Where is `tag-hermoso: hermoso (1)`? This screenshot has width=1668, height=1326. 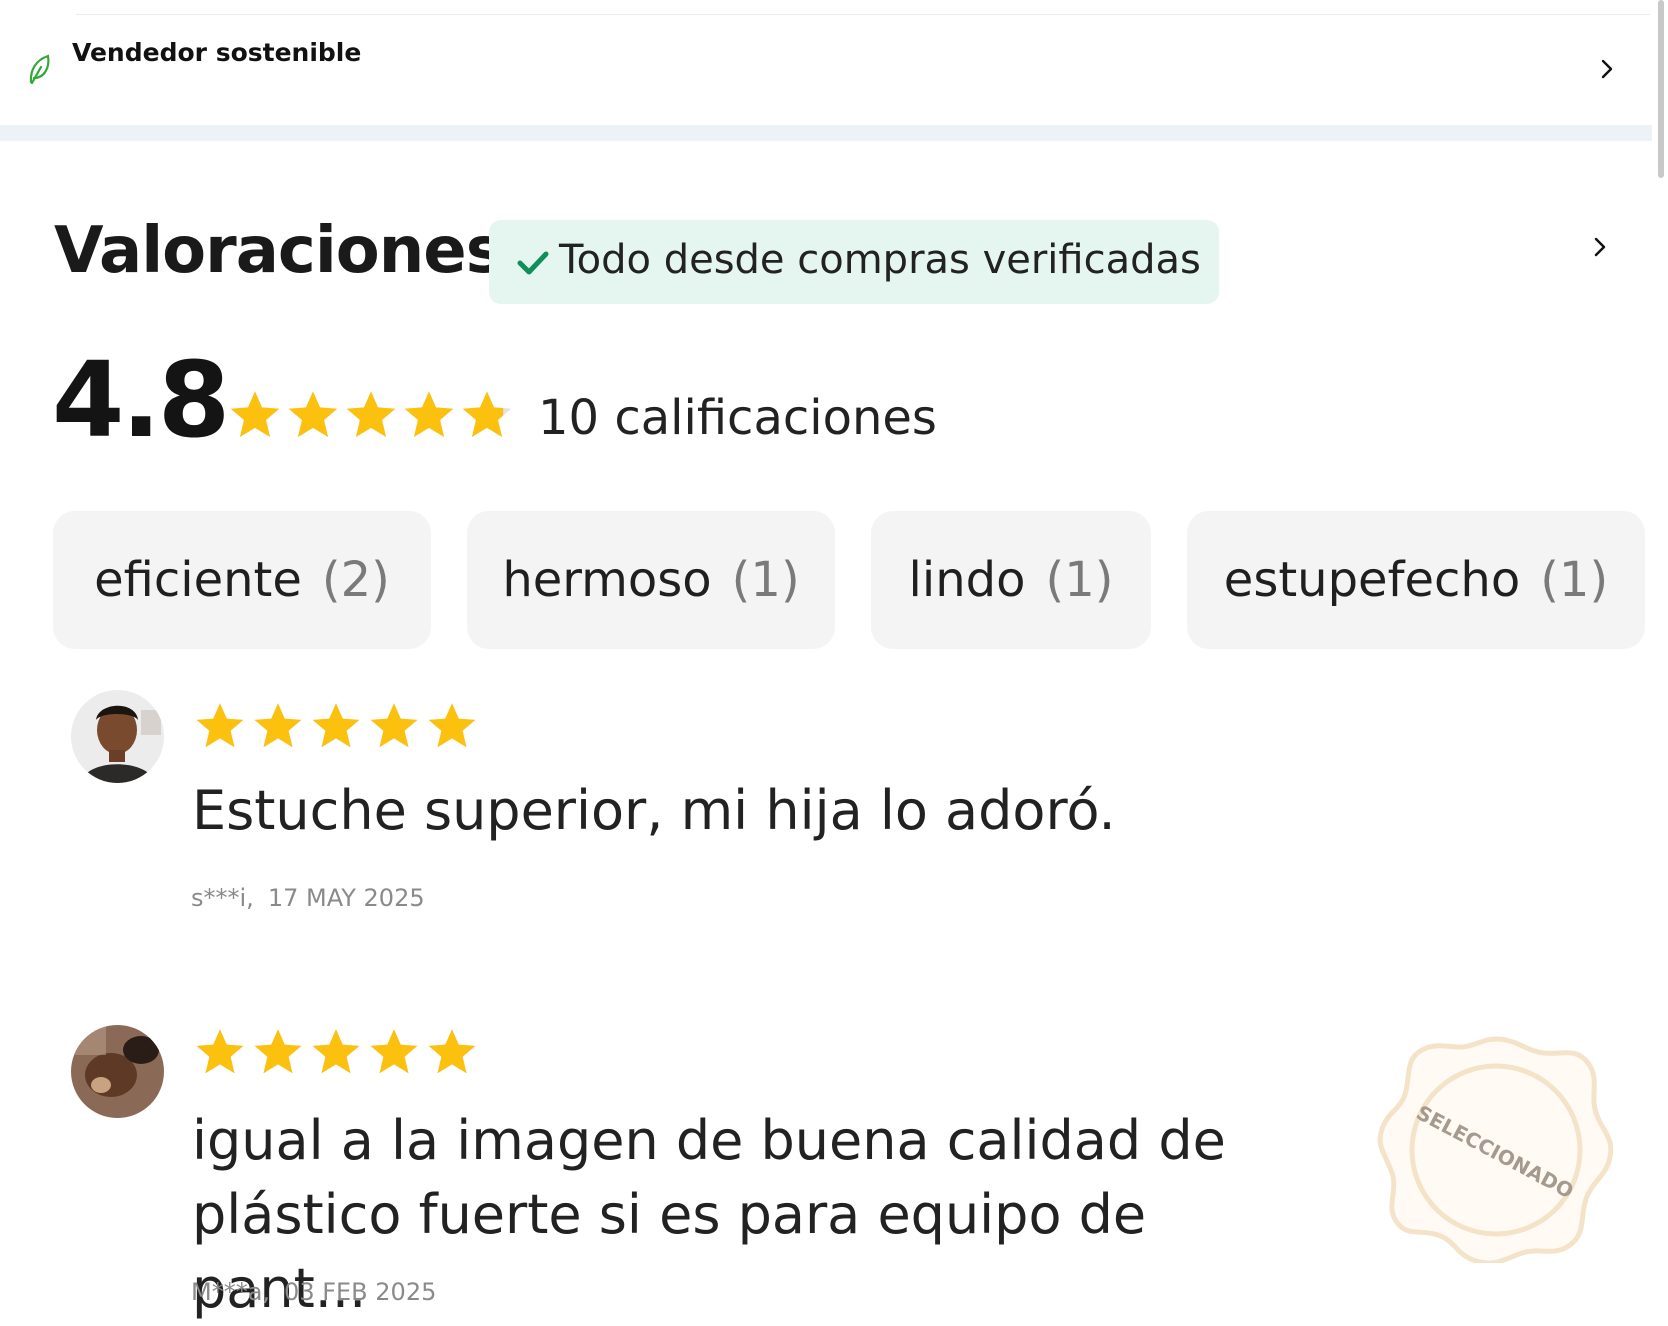 tag-hermoso: hermoso (1) is located at coordinates (651, 580).